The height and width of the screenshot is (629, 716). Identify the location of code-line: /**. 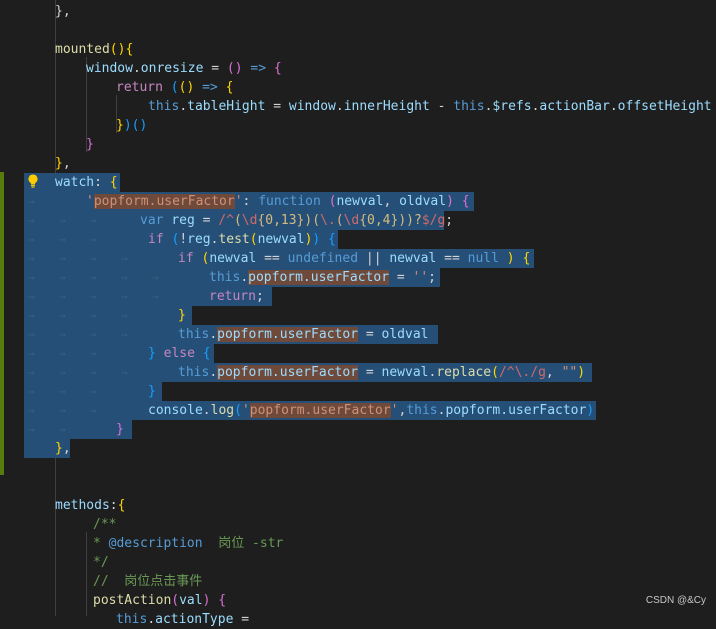
(104, 524).